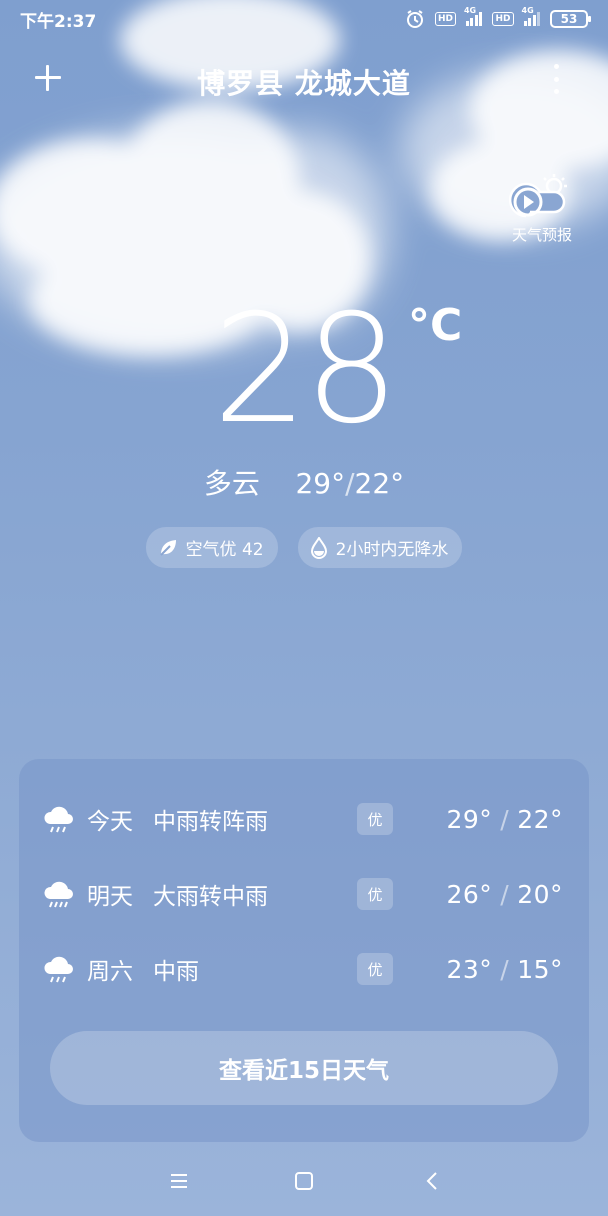 The image size is (608, 1216). Describe the element at coordinates (379, 483) in the screenshot. I see `today-low: 22°` at that location.